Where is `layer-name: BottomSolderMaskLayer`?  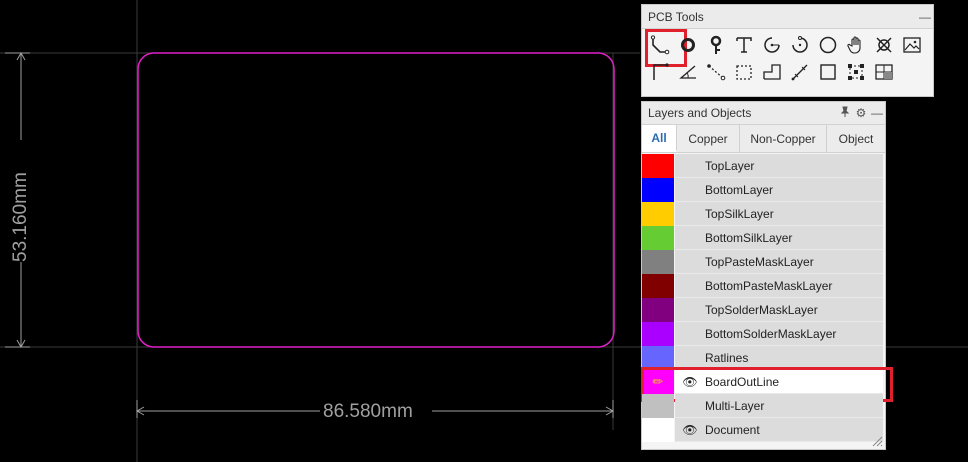 layer-name: BottomSolderMaskLayer is located at coordinates (771, 333).